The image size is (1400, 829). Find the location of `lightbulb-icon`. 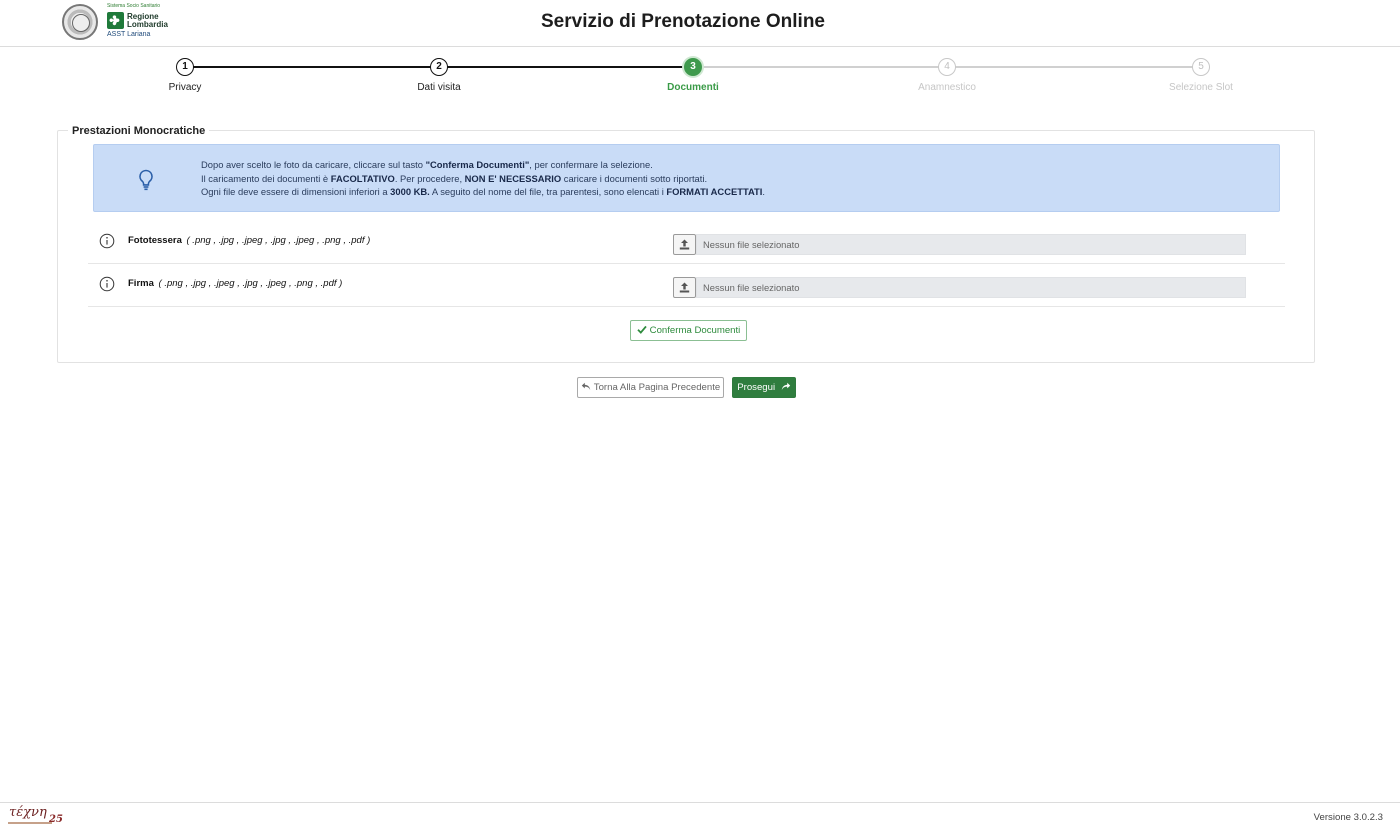

lightbulb-icon is located at coordinates (146, 180).